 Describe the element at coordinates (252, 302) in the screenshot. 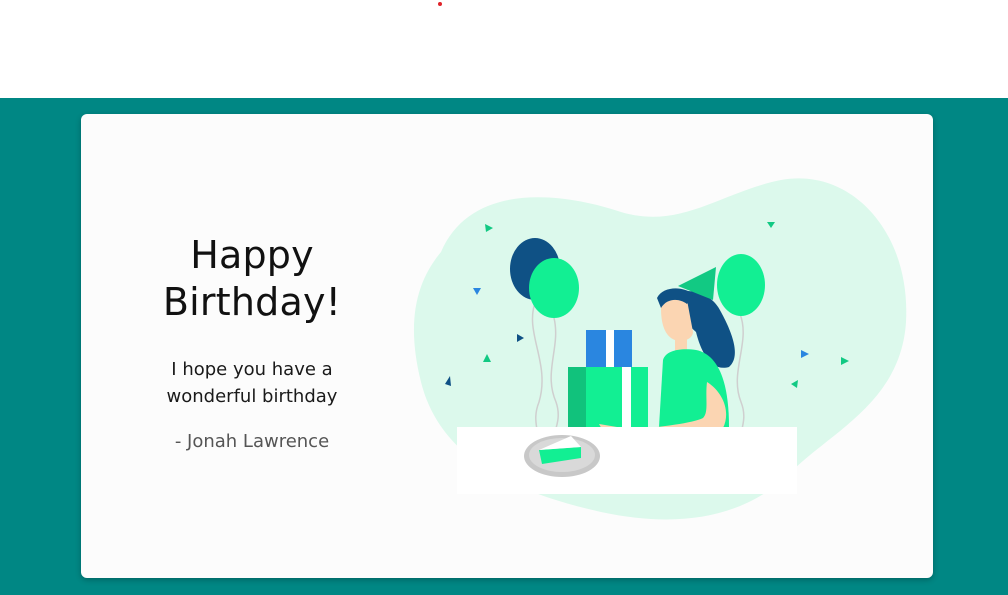

I see `title-line-2: Birthday!` at that location.